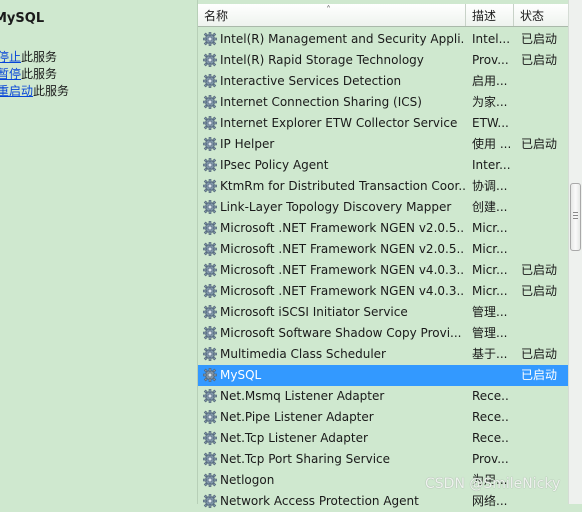  Describe the element at coordinates (491, 375) in the screenshot. I see `service-description` at that location.